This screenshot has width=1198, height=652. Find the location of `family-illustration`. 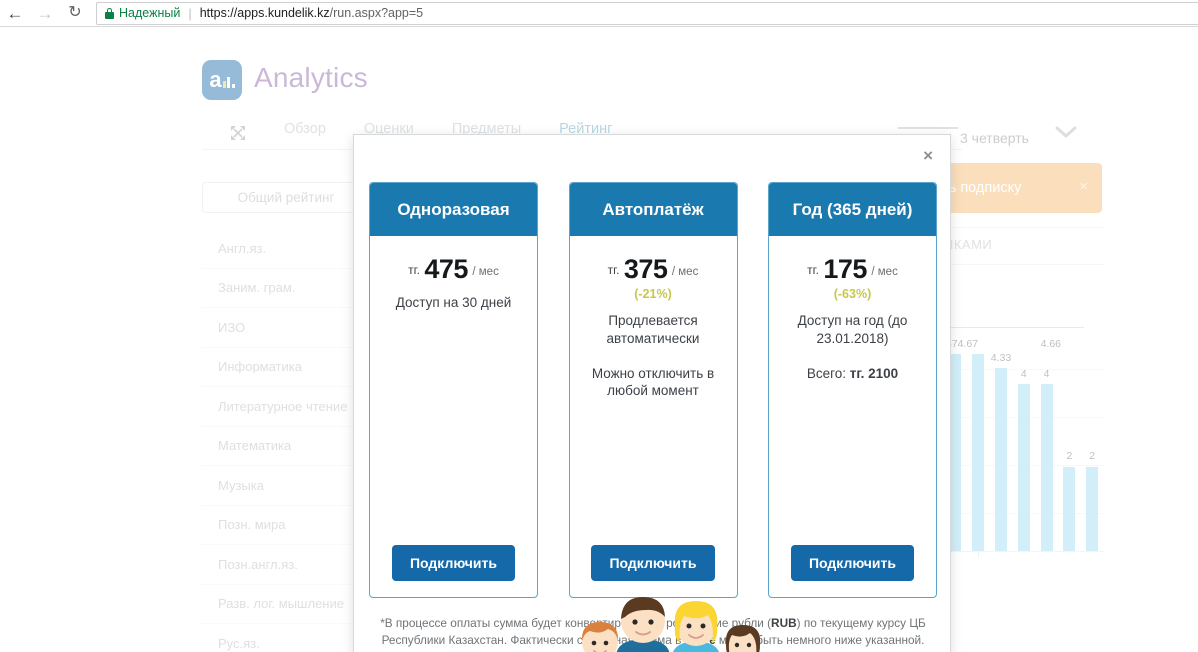

family-illustration is located at coordinates (672, 618).